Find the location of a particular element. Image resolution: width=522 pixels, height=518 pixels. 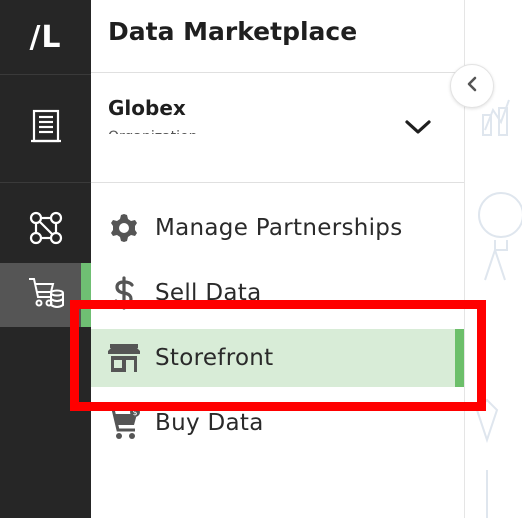

app-logo: /L is located at coordinates (45, 37).